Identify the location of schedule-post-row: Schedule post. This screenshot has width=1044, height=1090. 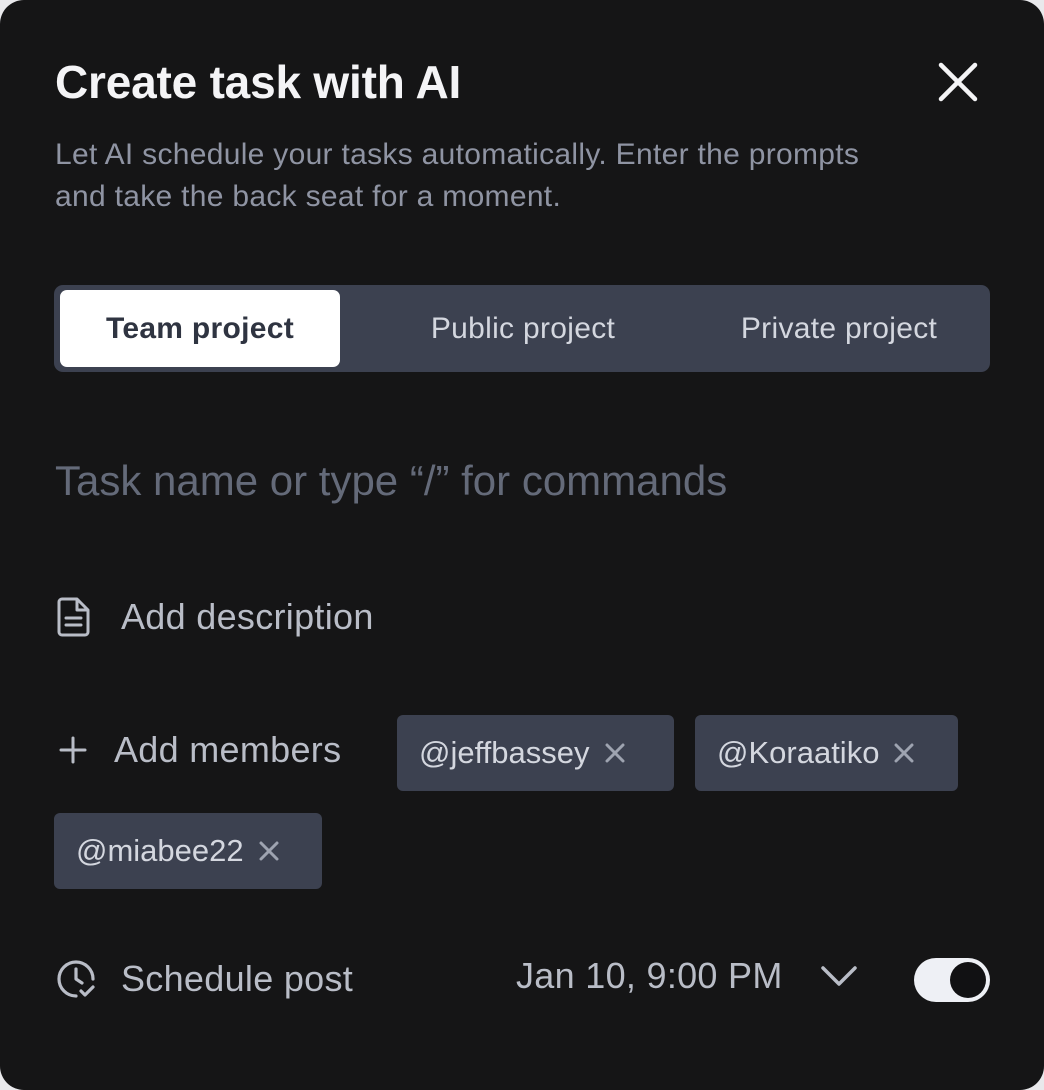
(204, 979).